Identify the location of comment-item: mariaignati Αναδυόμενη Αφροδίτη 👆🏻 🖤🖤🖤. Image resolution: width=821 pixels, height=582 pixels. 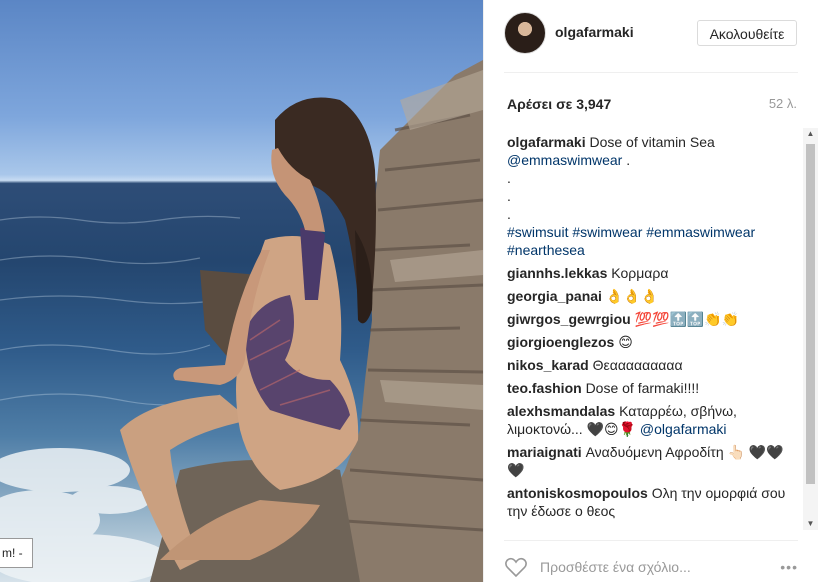
(652, 461).